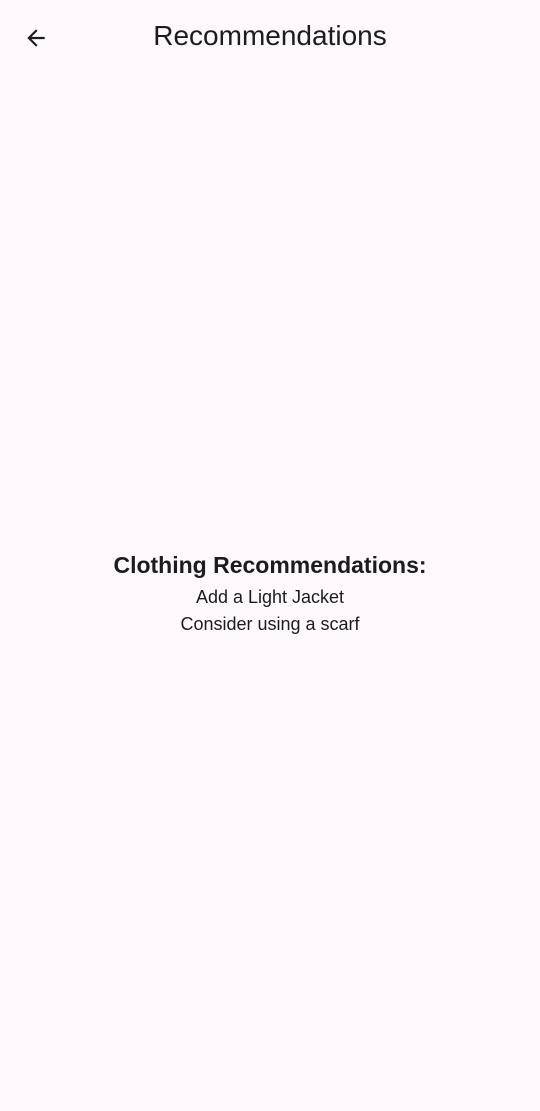 Image resolution: width=540 pixels, height=1111 pixels. I want to click on page-title: Recommendations, so click(270, 35).